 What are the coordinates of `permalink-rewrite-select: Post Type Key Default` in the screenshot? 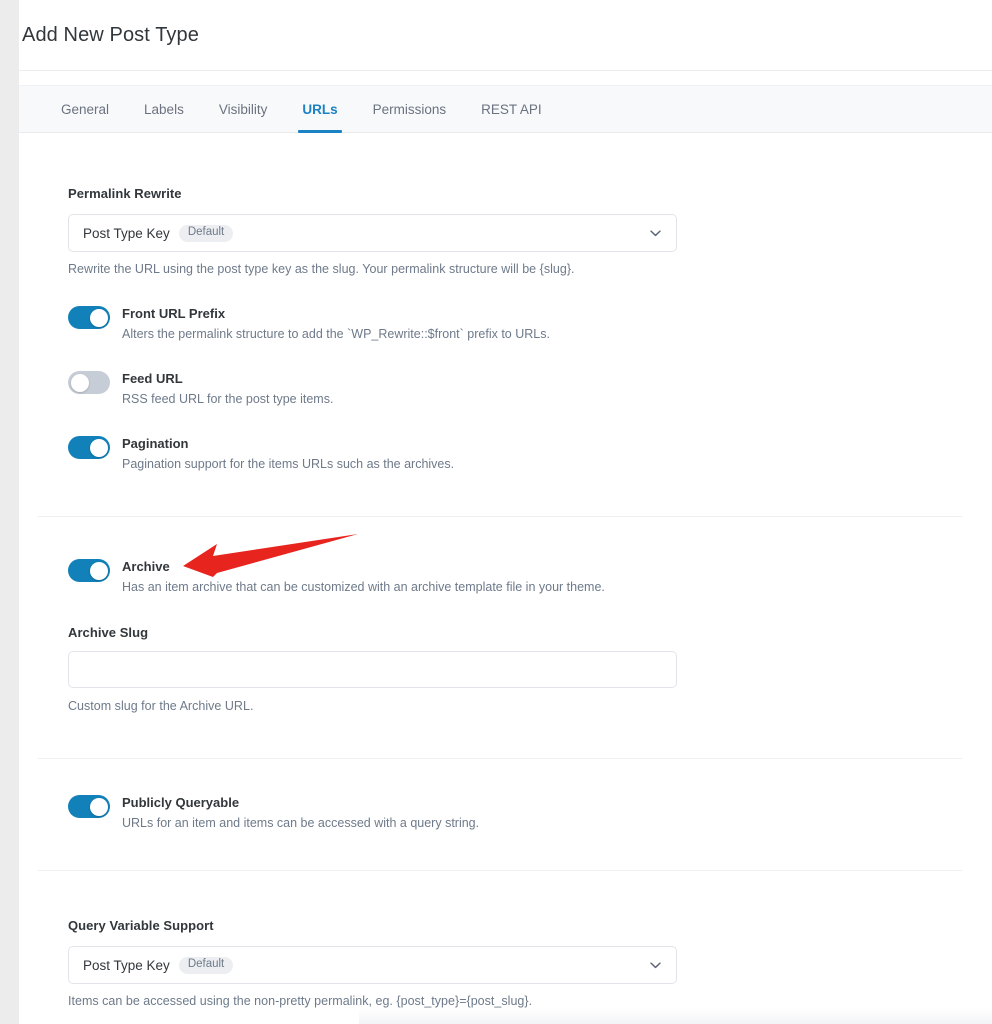 It's located at (372, 233).